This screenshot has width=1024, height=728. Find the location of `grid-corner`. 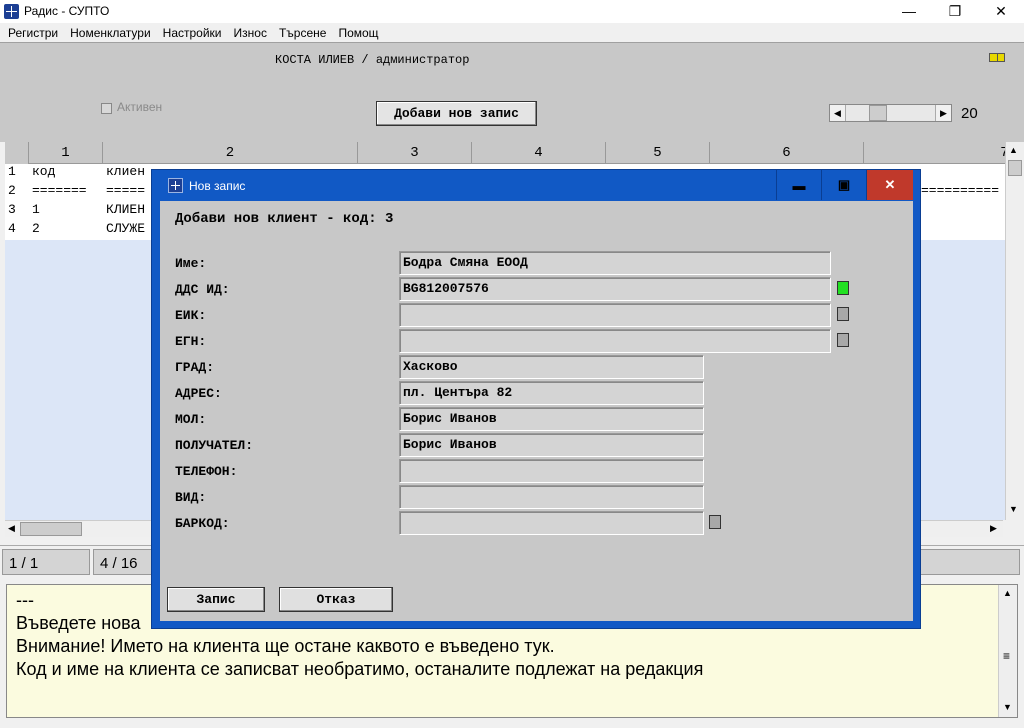

grid-corner is located at coordinates (17, 153).